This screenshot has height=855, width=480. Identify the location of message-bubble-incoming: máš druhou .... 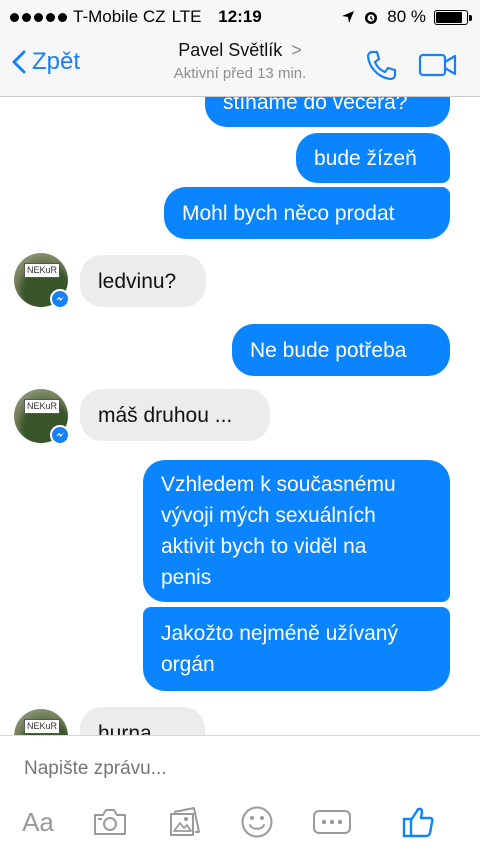
(175, 415).